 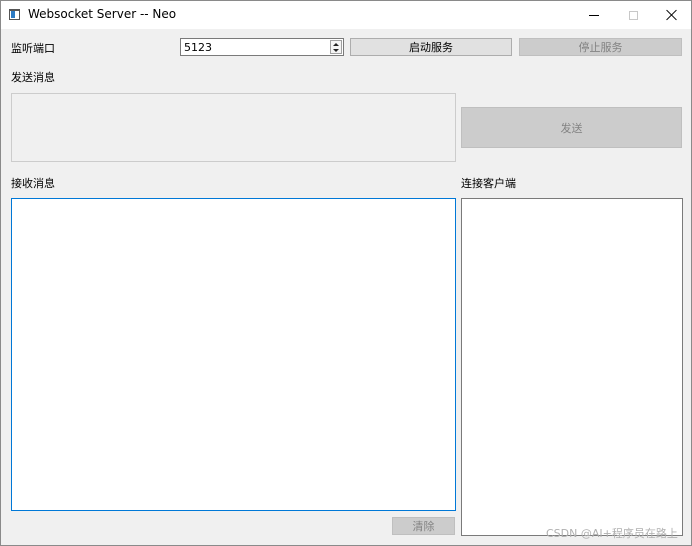 I want to click on receive-message-label: 接收消息, so click(x=33, y=183).